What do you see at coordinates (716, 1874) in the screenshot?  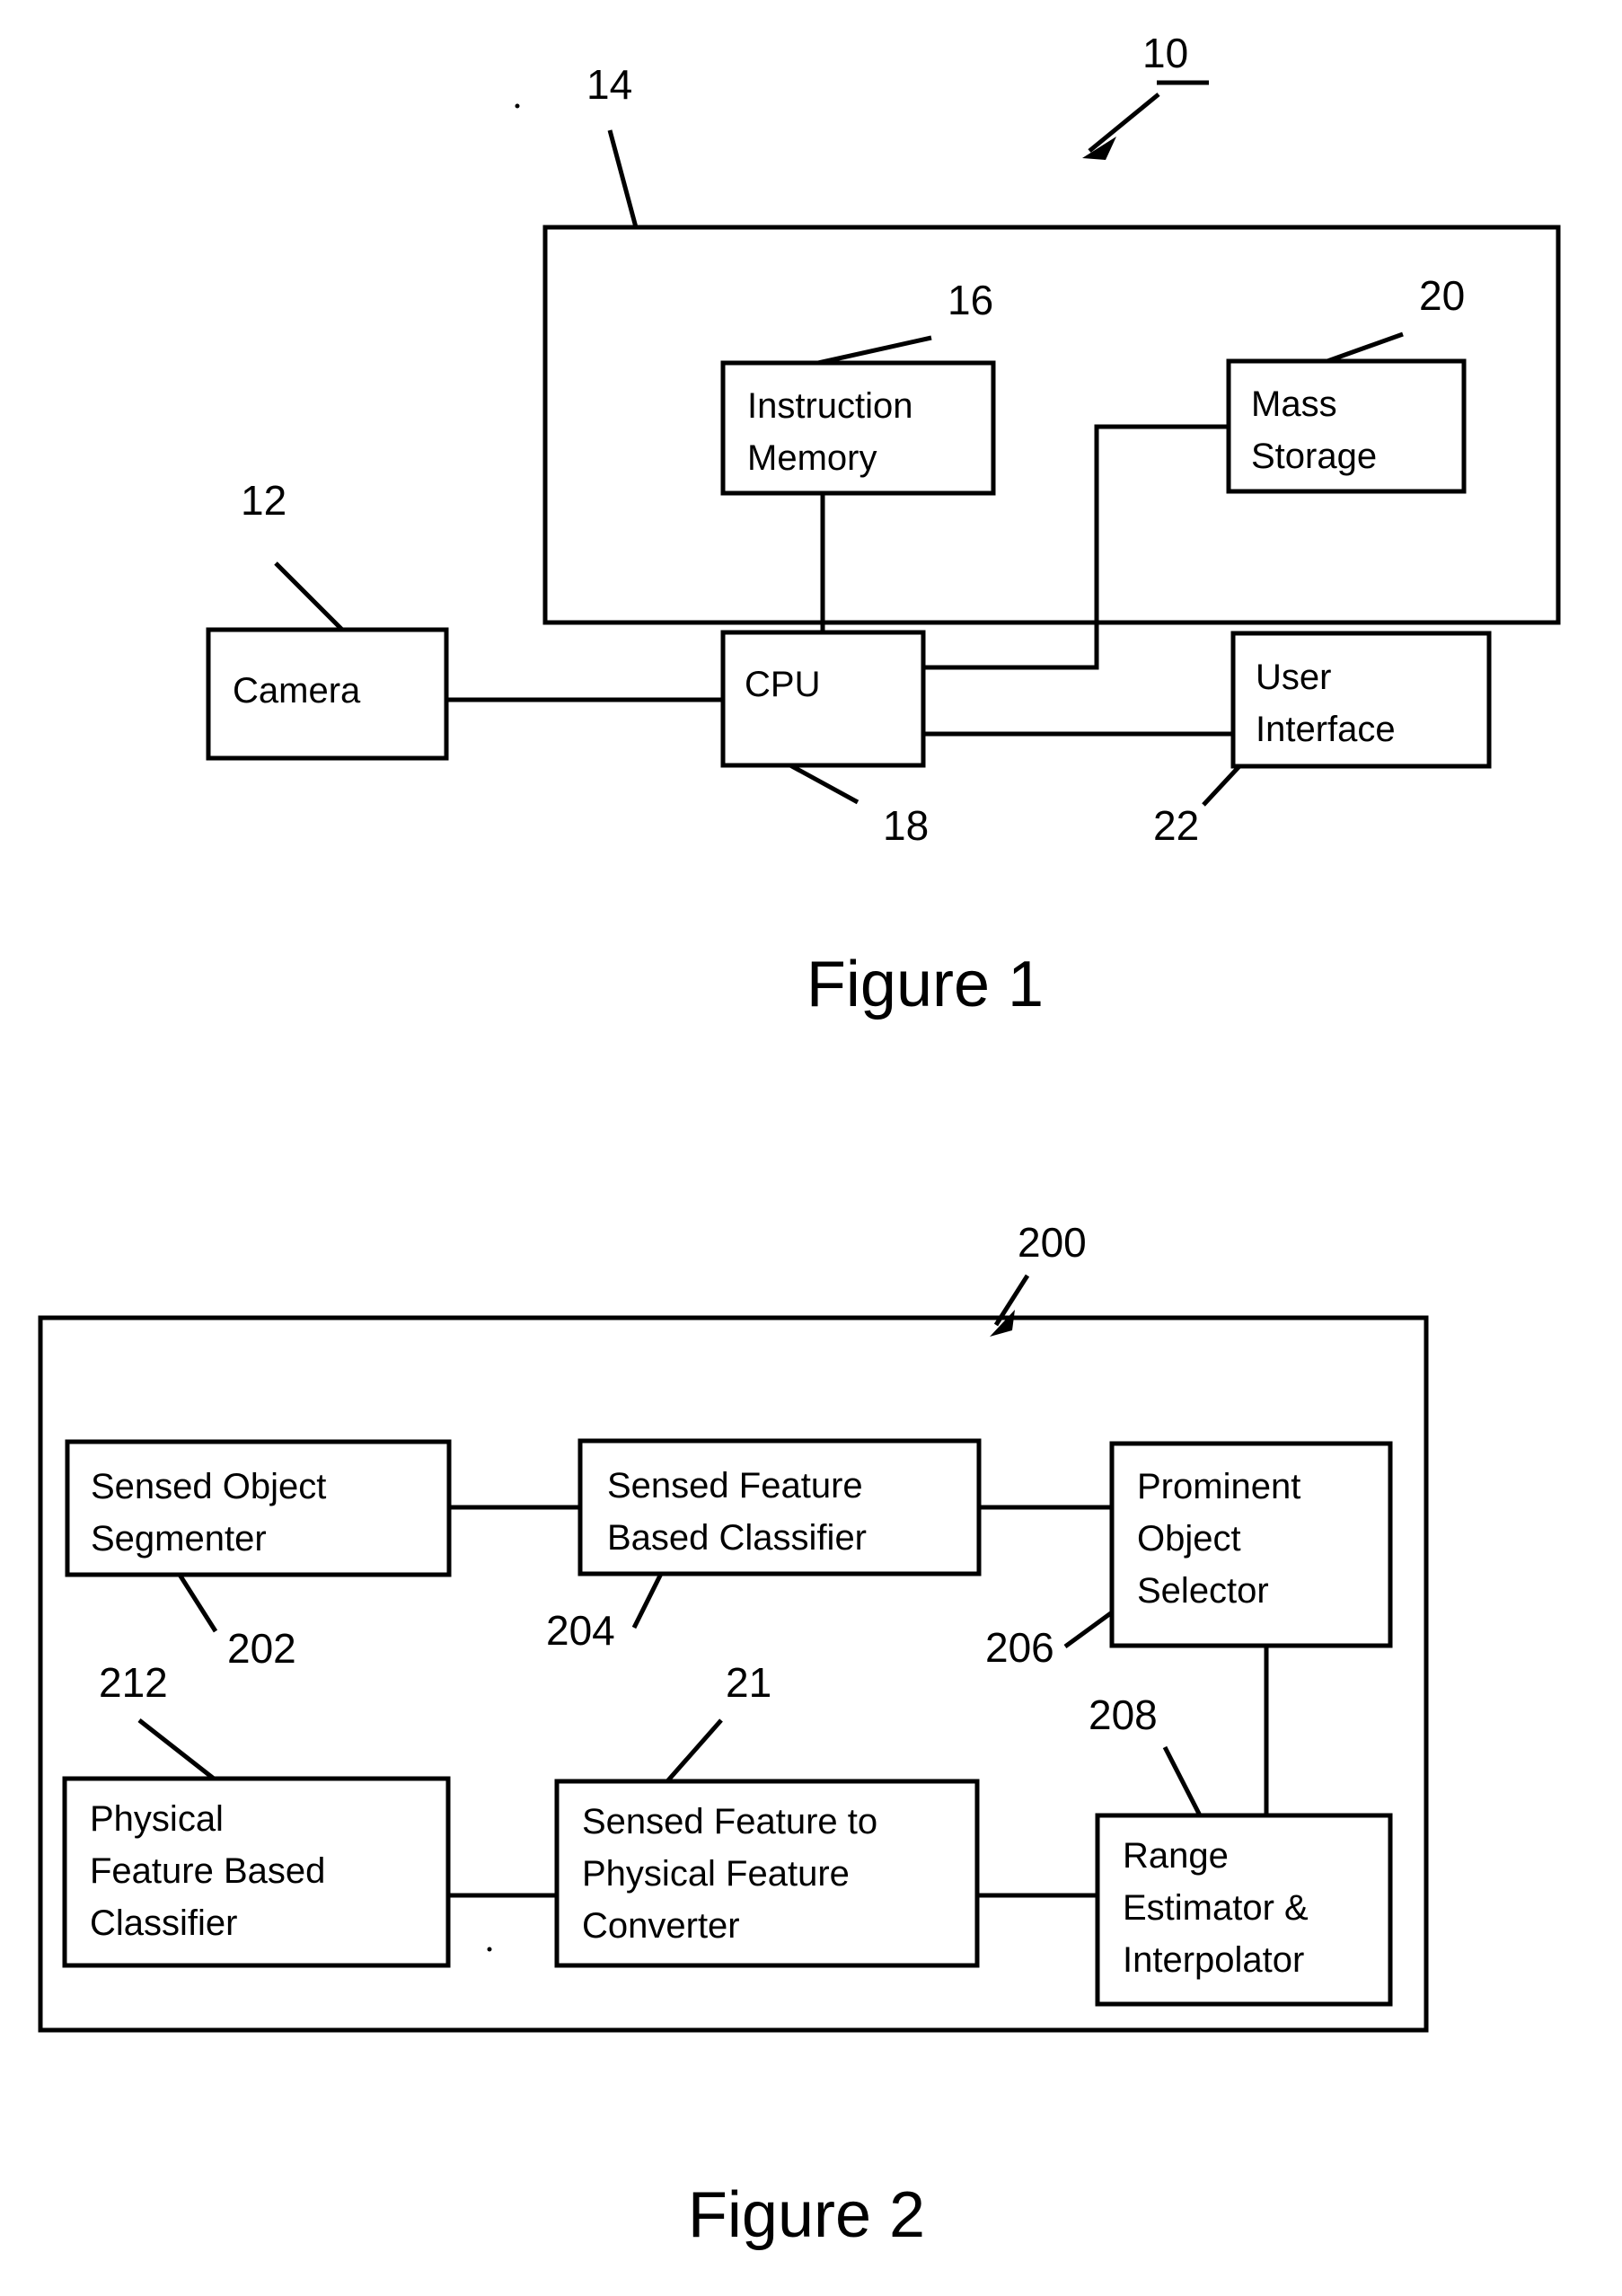 I see `box-converter-line2: Physical Feature` at bounding box center [716, 1874].